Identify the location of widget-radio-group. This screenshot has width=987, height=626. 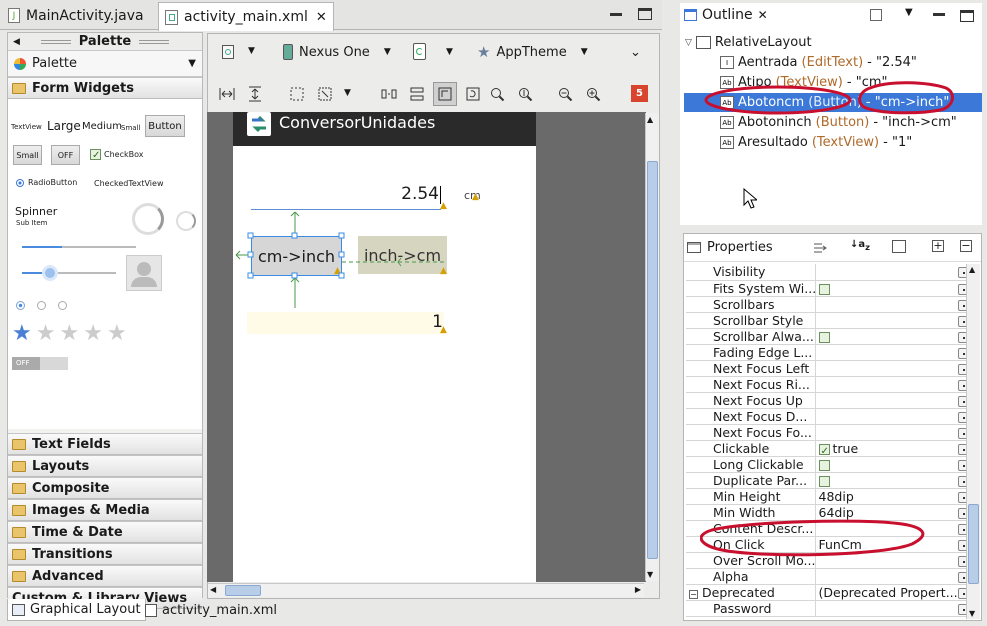
(41, 305).